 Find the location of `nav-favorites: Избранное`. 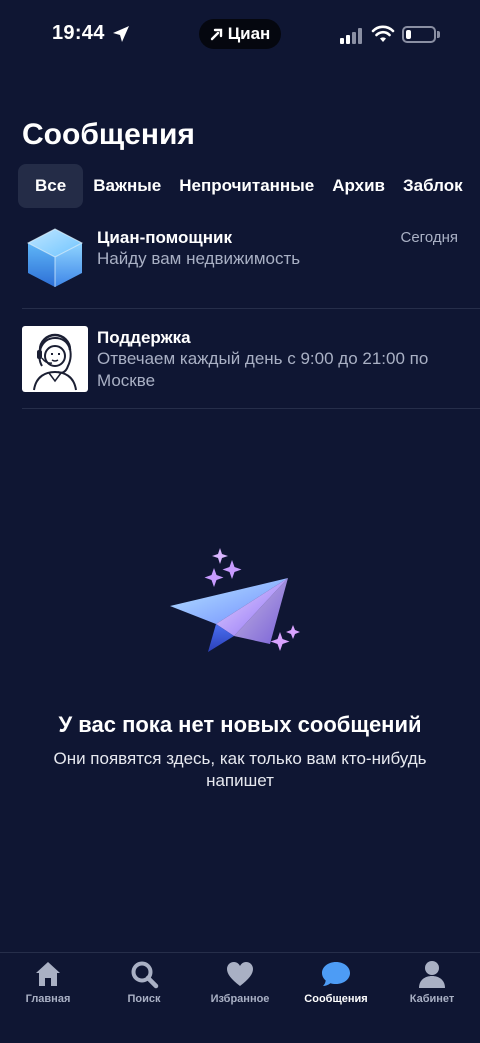

nav-favorites: Избранное is located at coordinates (240, 982).